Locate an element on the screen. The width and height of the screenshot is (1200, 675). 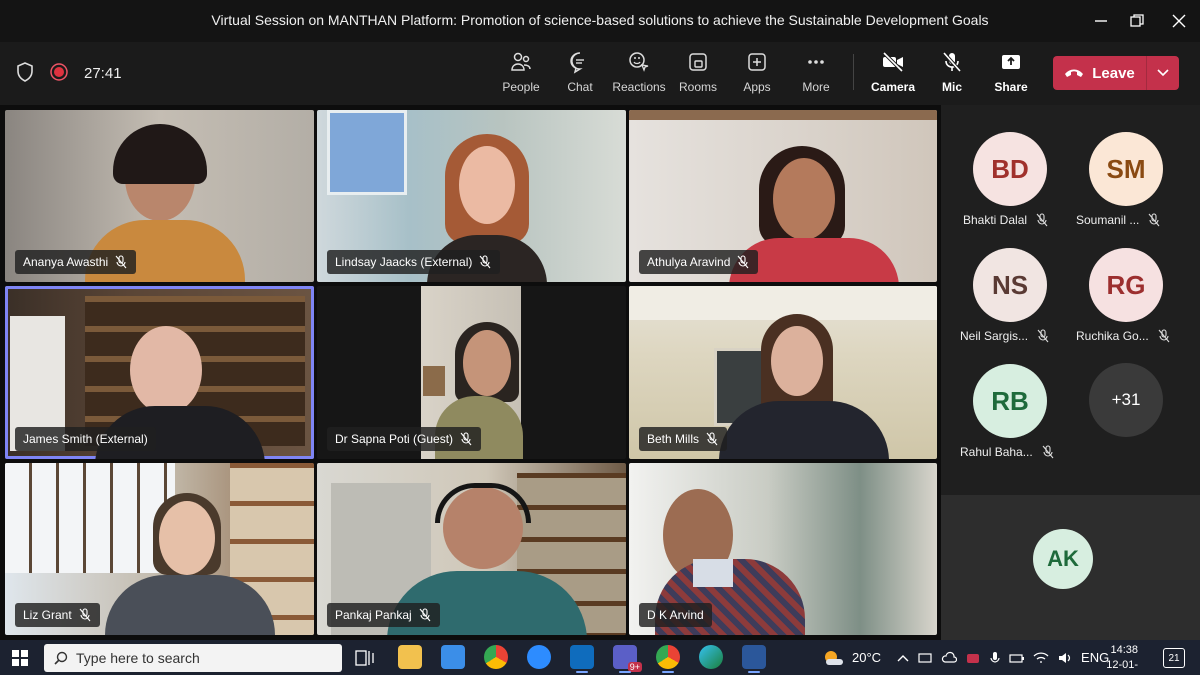
participant-name: Pankaj Pankaj is located at coordinates (373, 615).